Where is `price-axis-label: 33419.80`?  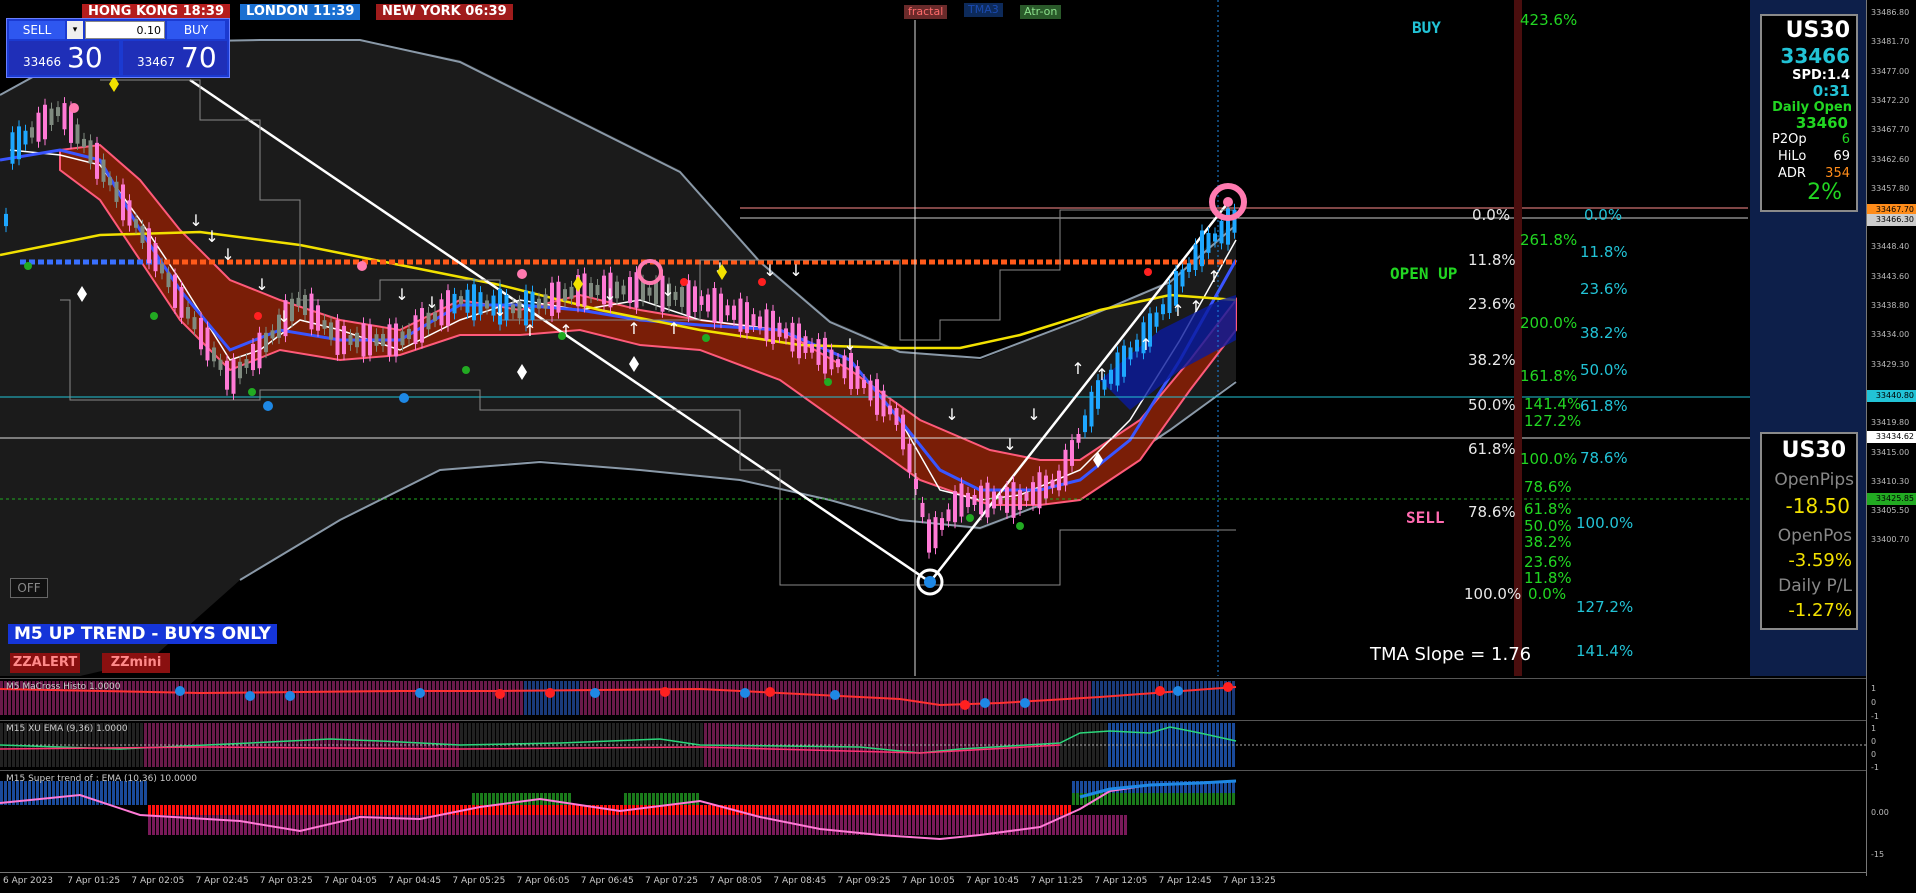 price-axis-label: 33419.80 is located at coordinates (1890, 423).